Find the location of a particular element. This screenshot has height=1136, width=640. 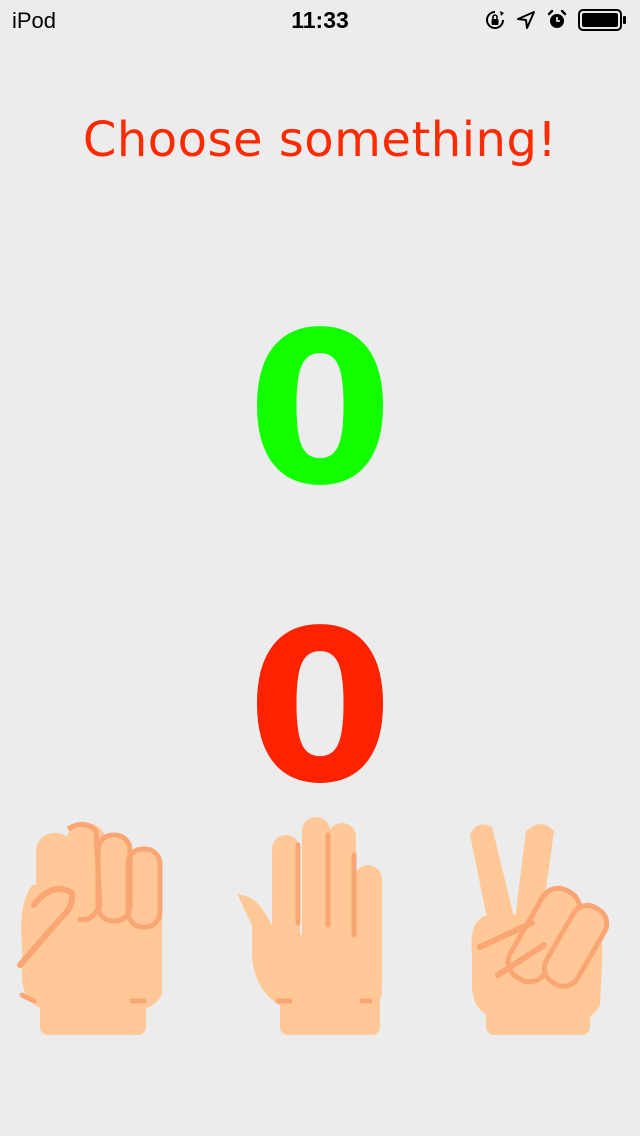

computer-score: 0 is located at coordinates (320, 707).